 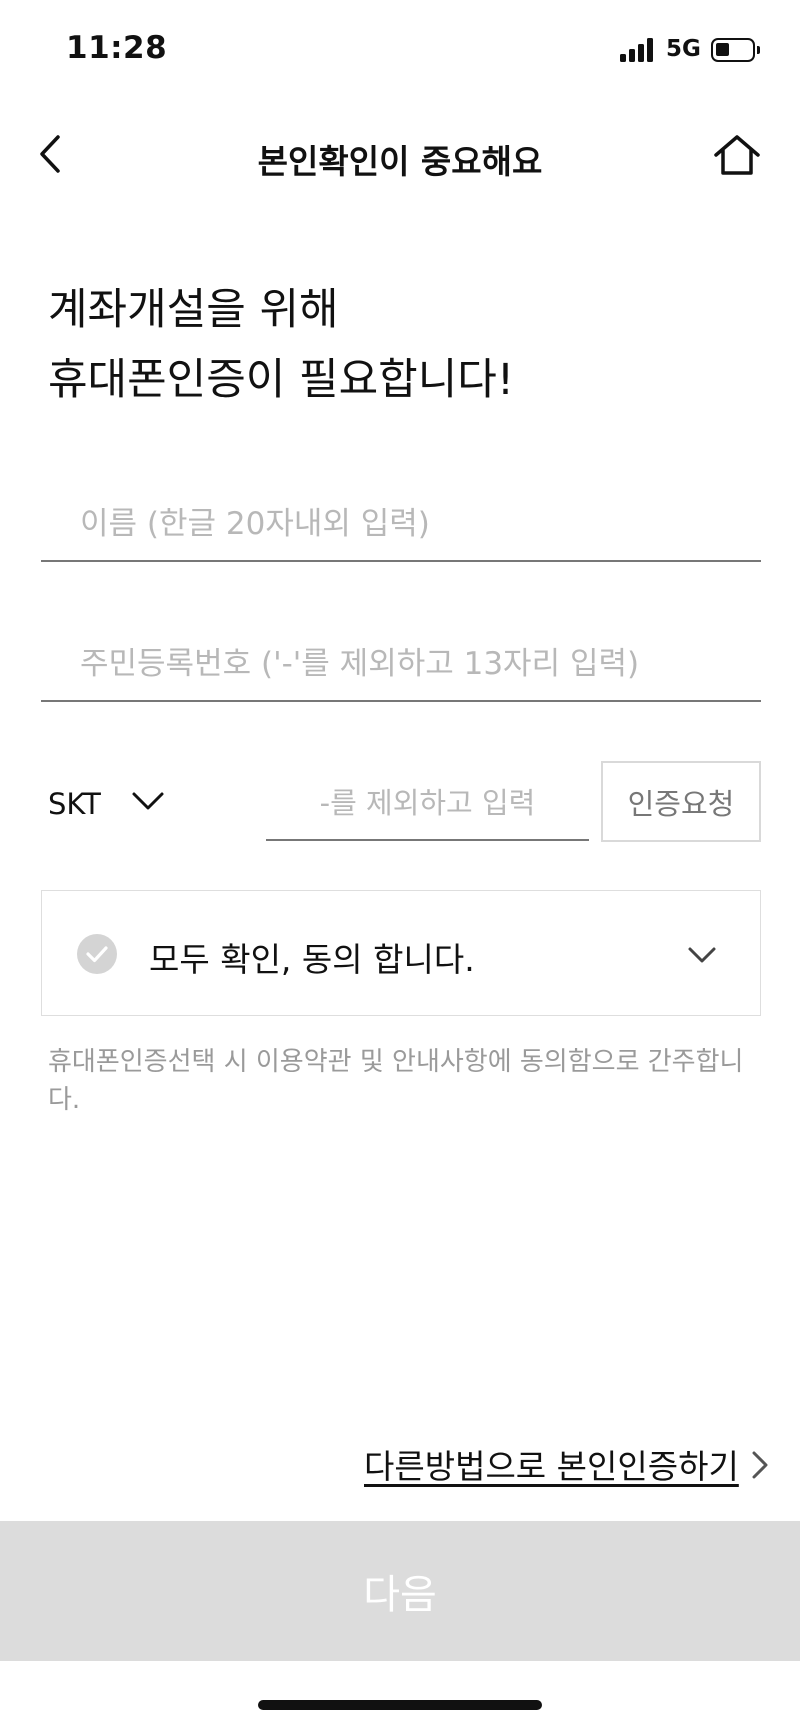 What do you see at coordinates (193, 310) in the screenshot?
I see `heading-line-1: 계좌개설을 위해` at bounding box center [193, 310].